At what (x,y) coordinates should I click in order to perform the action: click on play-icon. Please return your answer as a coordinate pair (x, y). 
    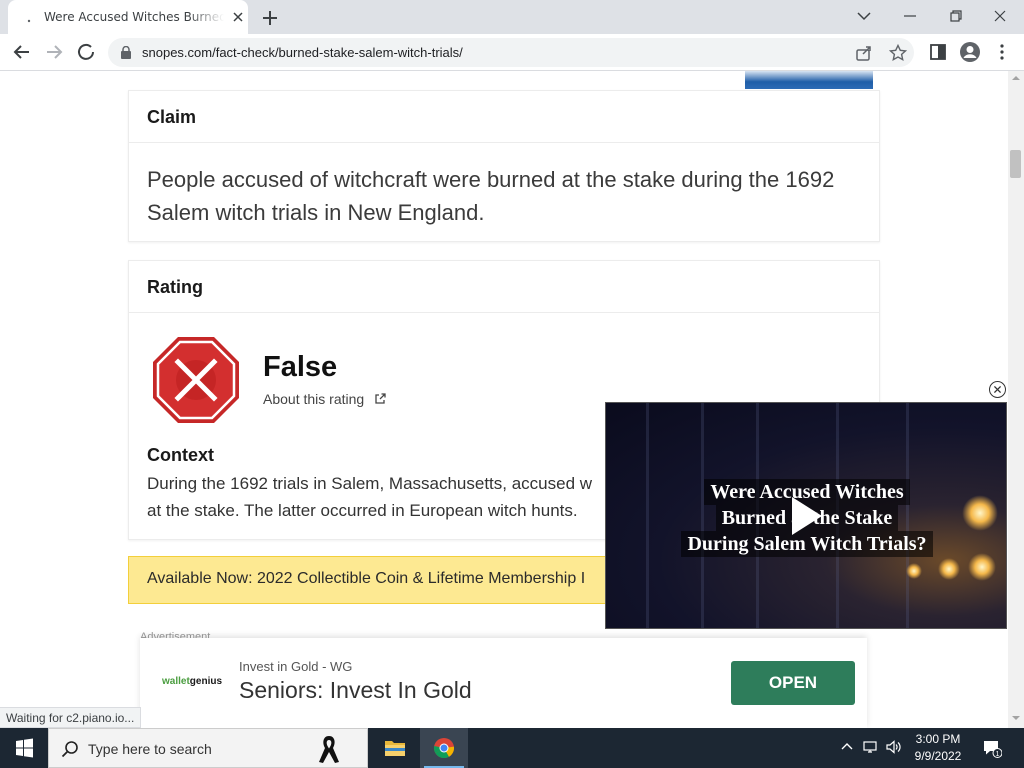
    Looking at the image, I should click on (807, 516).